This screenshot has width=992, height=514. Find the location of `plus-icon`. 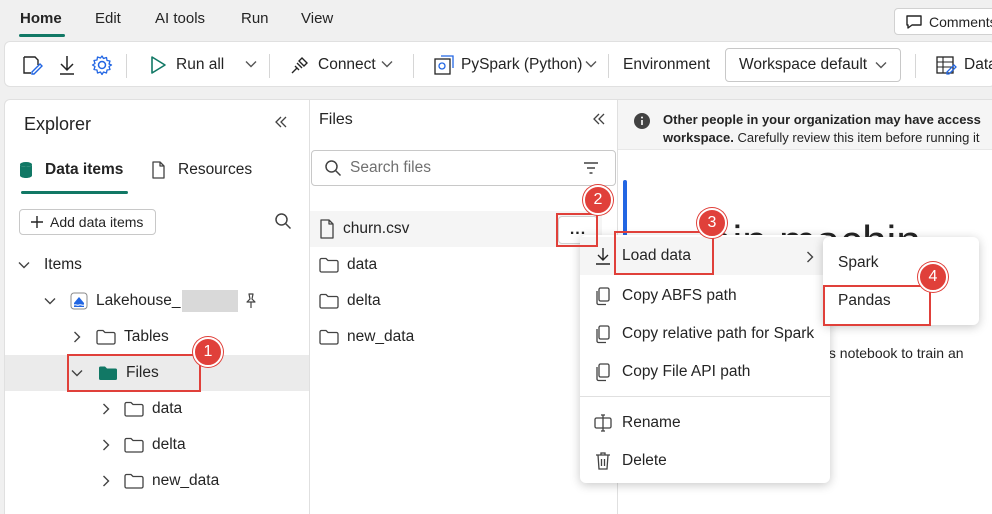

plus-icon is located at coordinates (37, 222).